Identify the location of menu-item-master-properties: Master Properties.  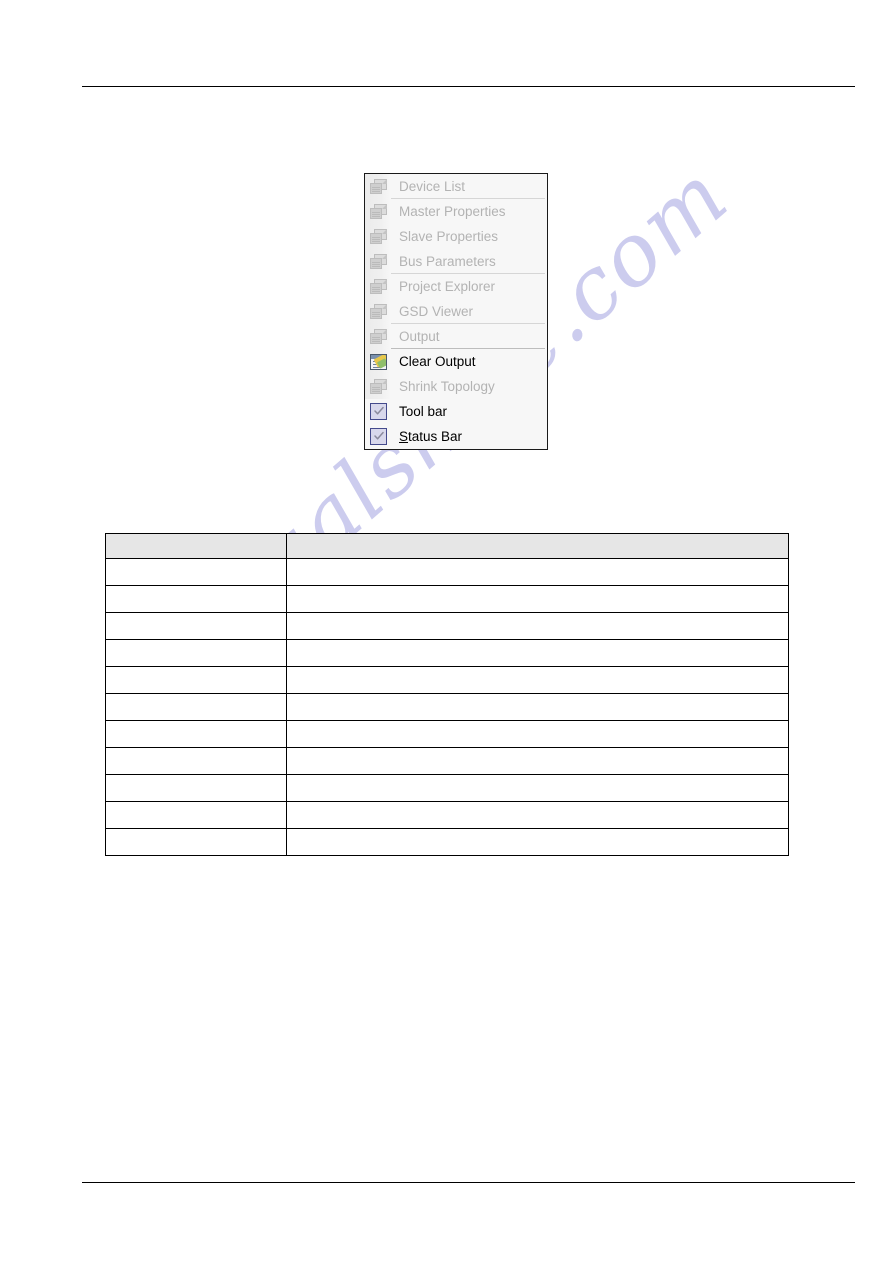
(456, 211).